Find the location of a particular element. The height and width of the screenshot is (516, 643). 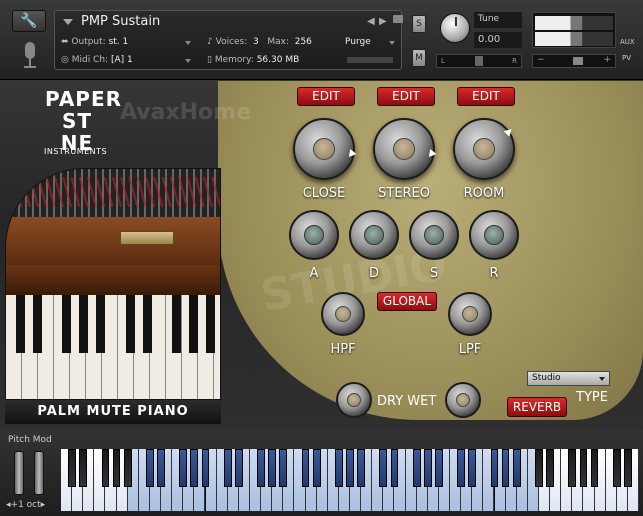

pan-slider: L R is located at coordinates (479, 61).